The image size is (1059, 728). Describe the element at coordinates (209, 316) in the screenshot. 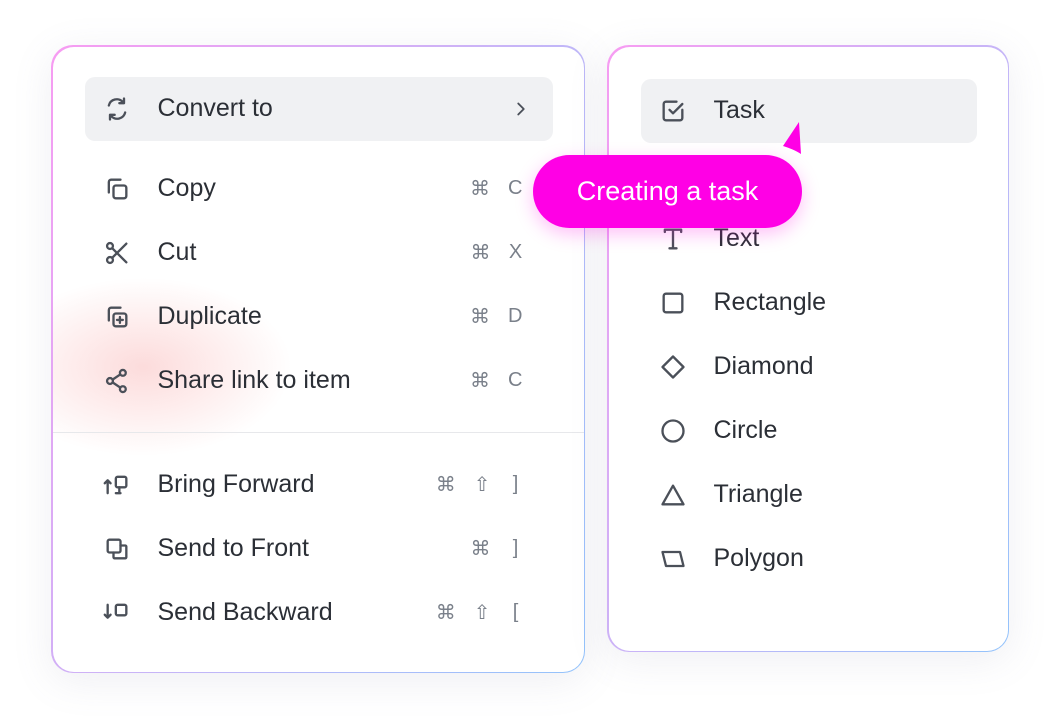

I see `menu-item-label: Duplicate` at that location.